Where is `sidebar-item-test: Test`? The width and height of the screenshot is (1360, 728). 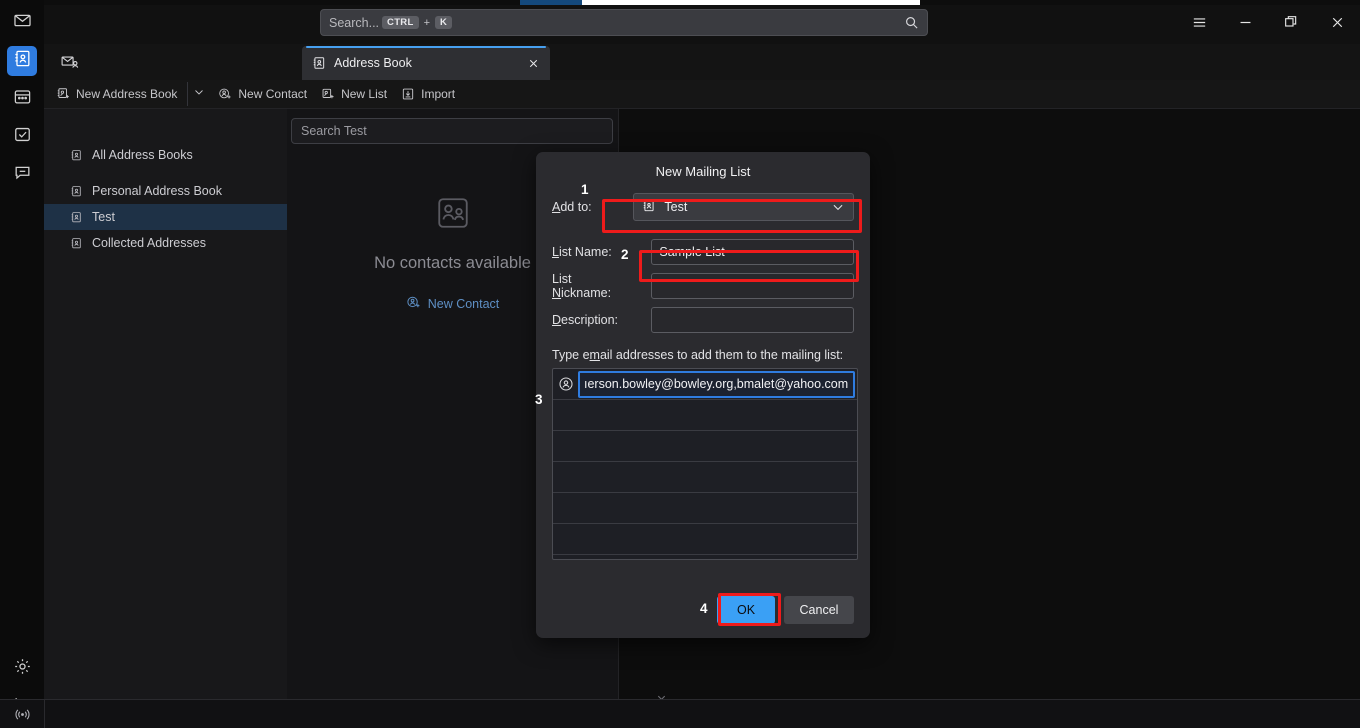
sidebar-item-test: Test is located at coordinates (165, 217).